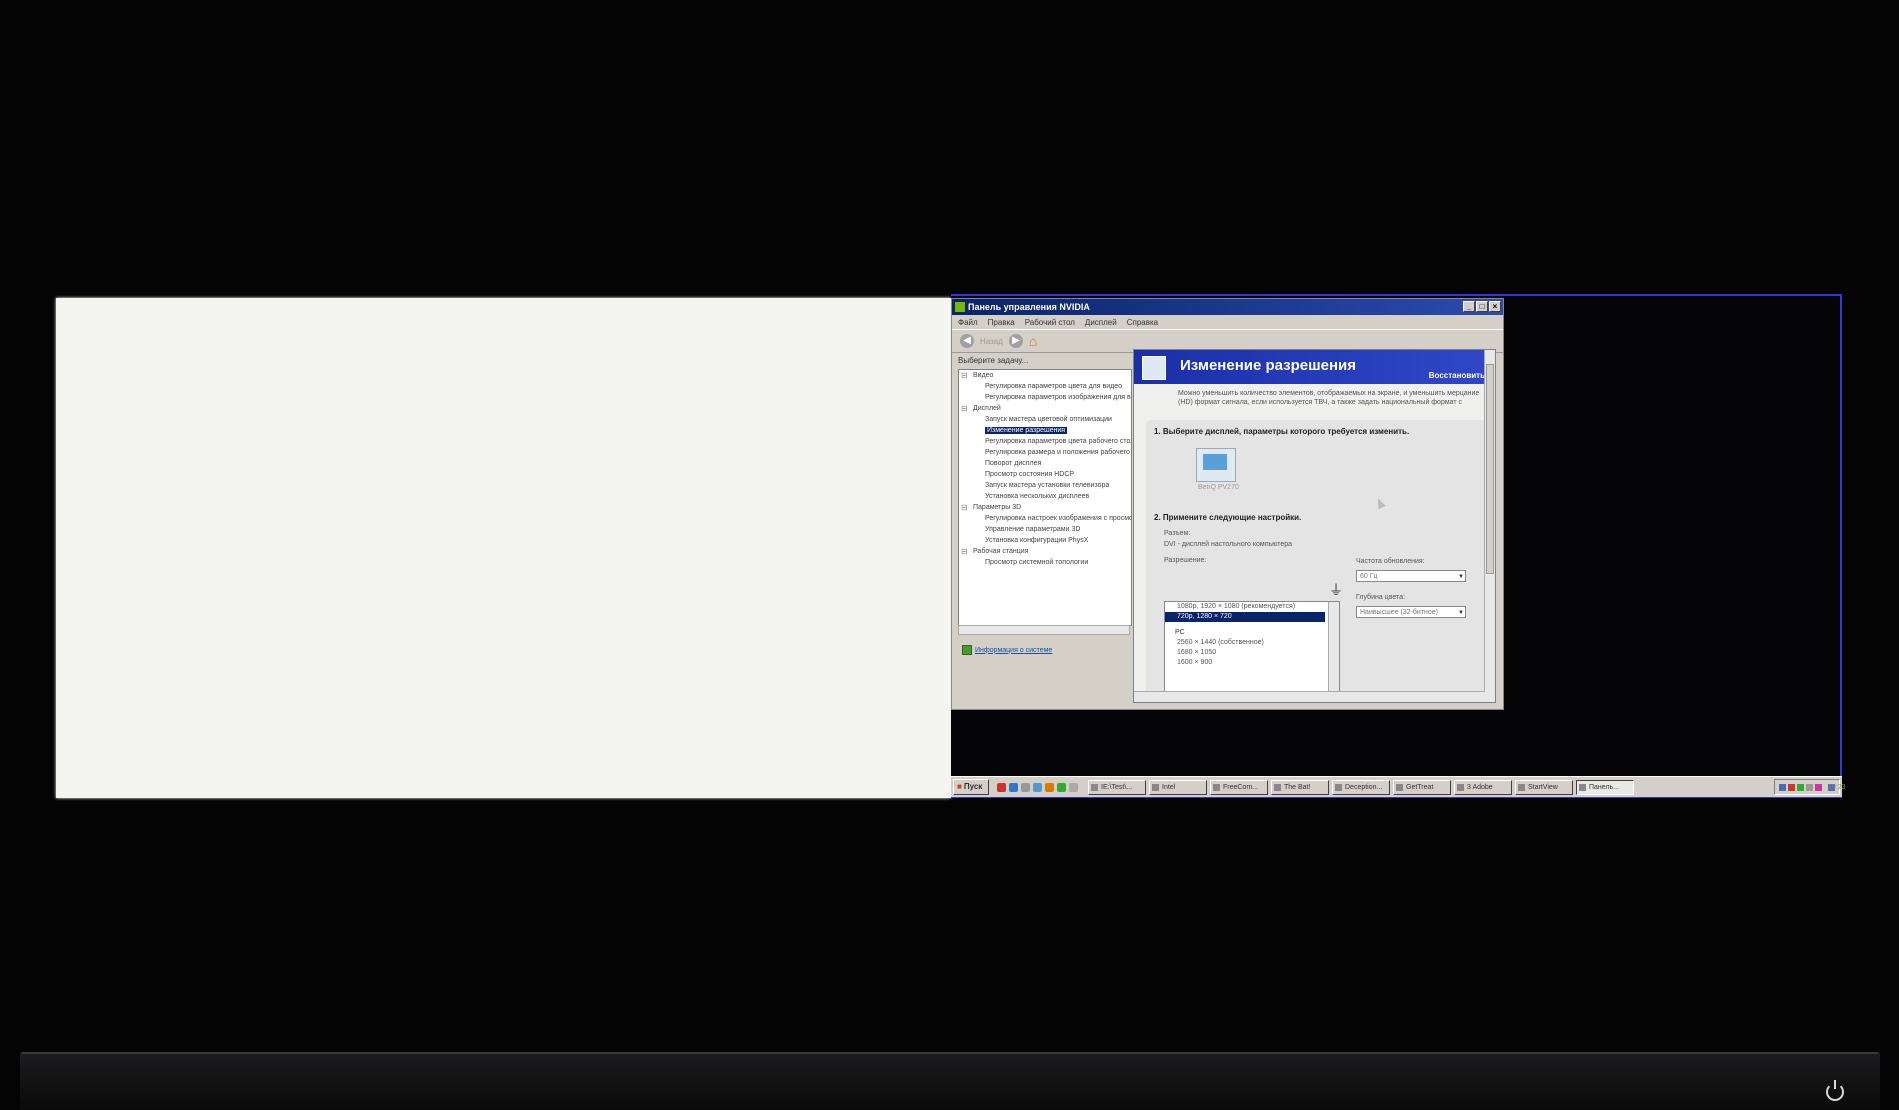  I want to click on refresh-rate-dropdown: 60 Гц, so click(1411, 576).